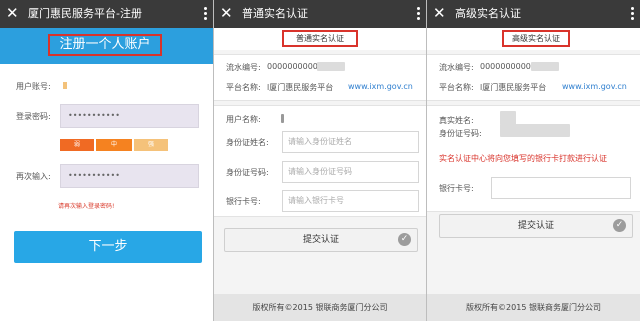 The image size is (640, 321). What do you see at coordinates (33, 86) in the screenshot?
I see `account-label: 用户账号:` at bounding box center [33, 86].